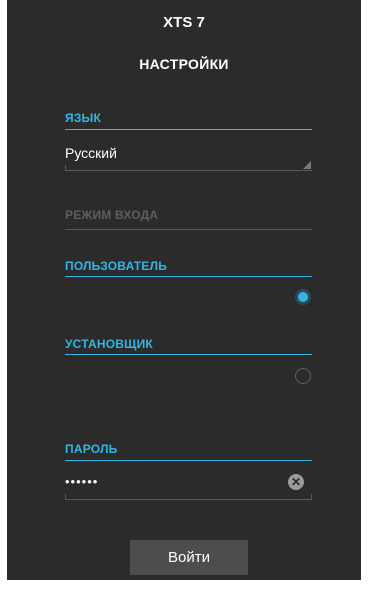 This screenshot has height=589, width=368. I want to click on password-underline-tick-left, so click(65, 496).